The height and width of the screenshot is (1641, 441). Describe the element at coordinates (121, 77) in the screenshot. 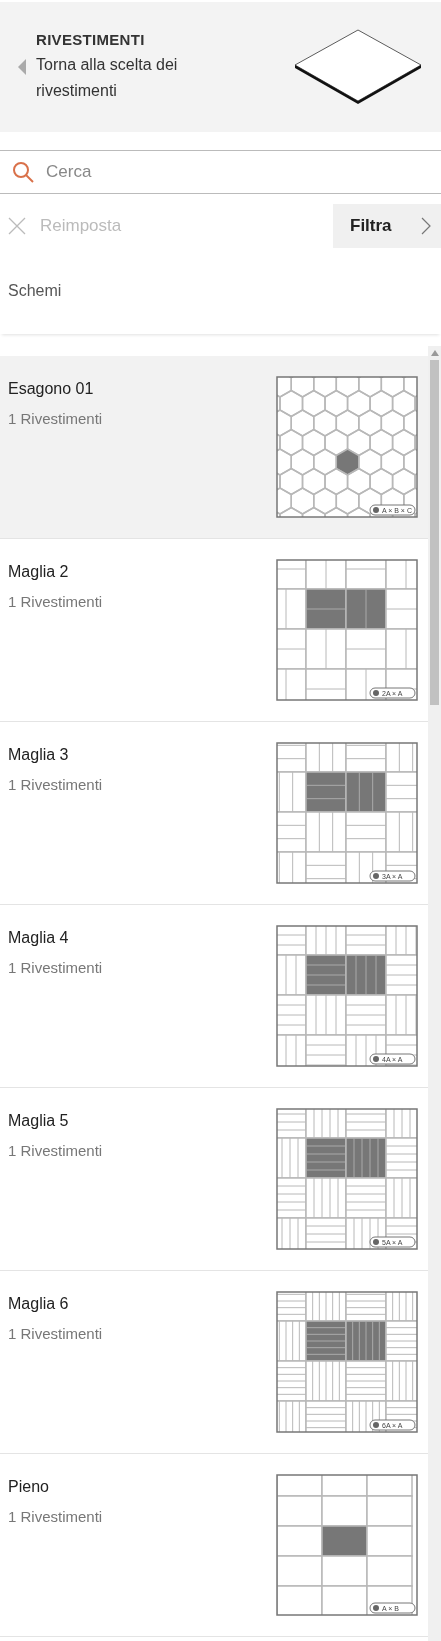

I see `back-link: Torna alla scelta dei rivestimenti` at that location.